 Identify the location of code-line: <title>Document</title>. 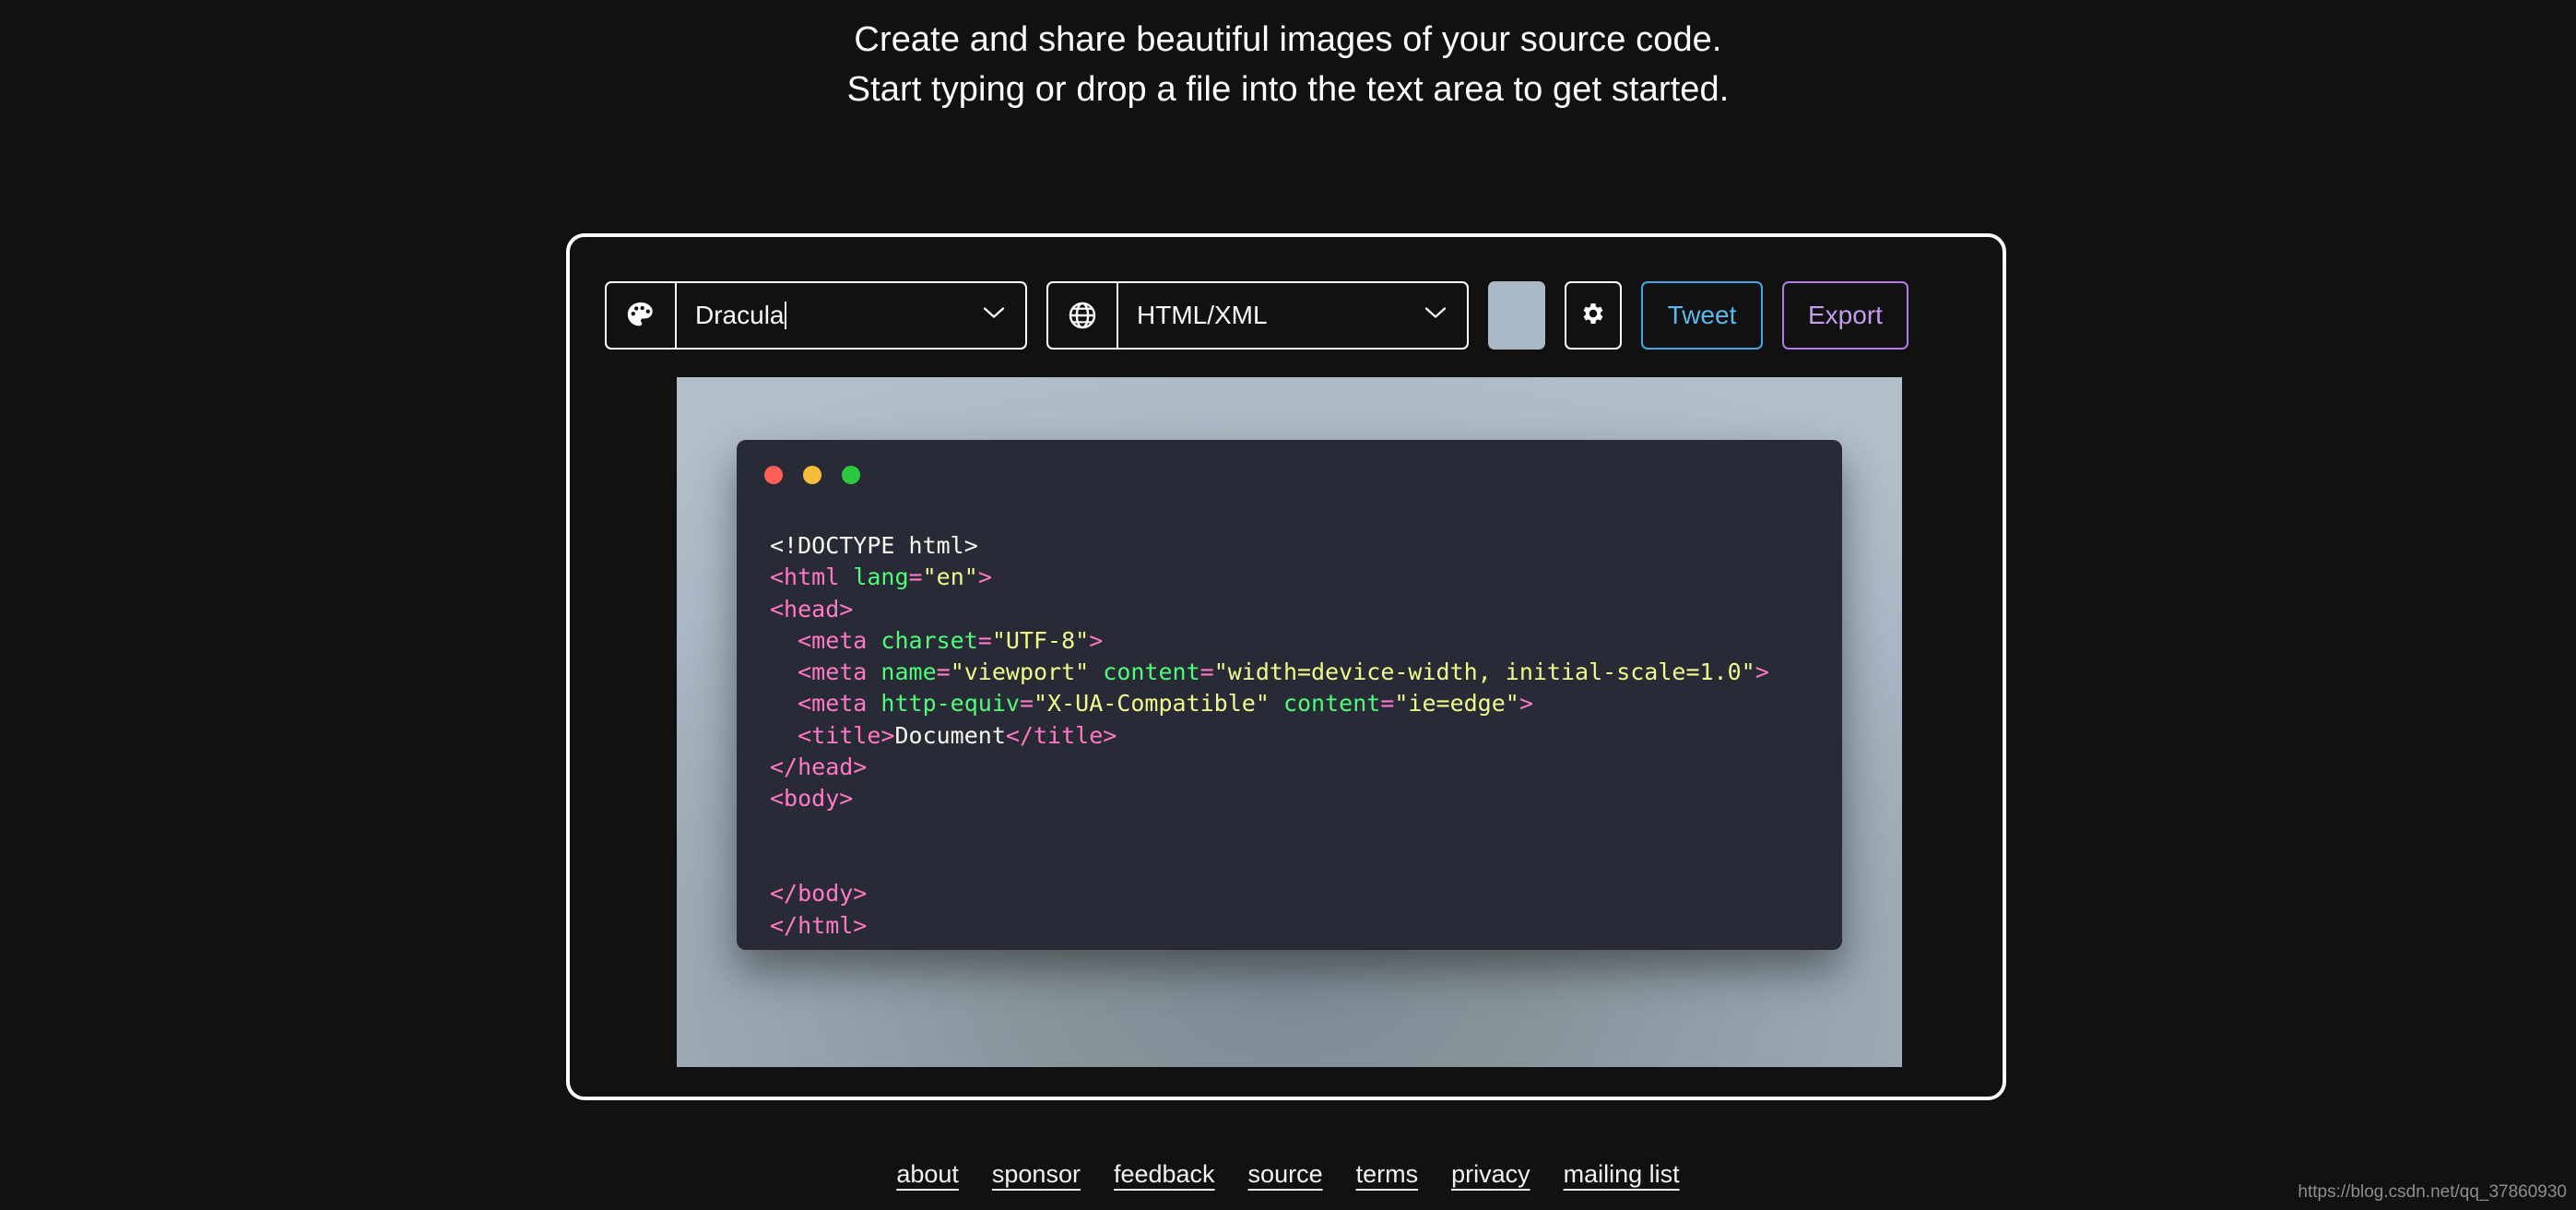
(1298, 736).